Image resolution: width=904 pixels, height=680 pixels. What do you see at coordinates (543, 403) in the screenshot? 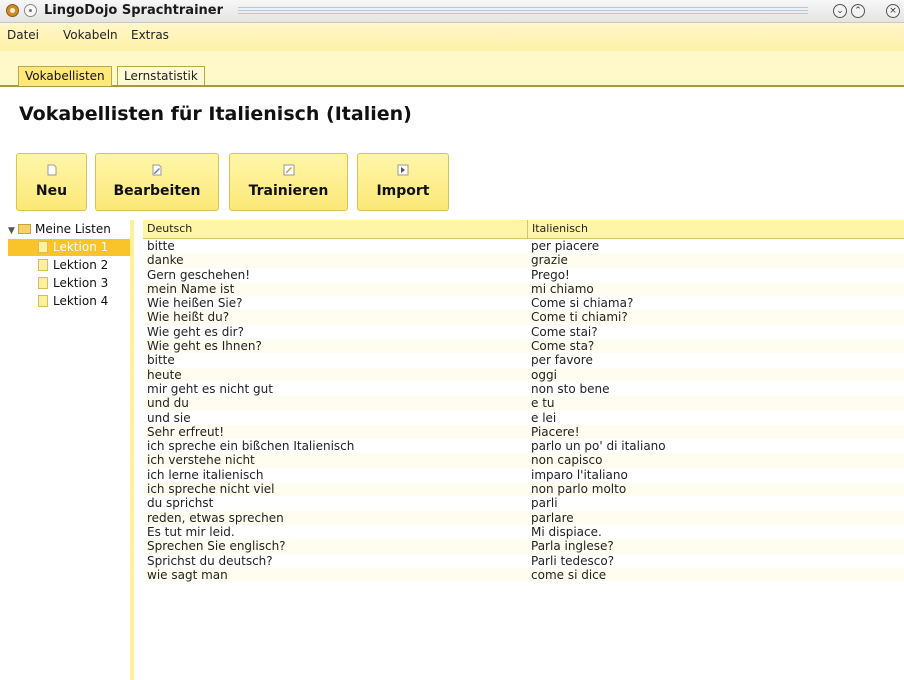
I see `cell-italienisch: e tu` at bounding box center [543, 403].